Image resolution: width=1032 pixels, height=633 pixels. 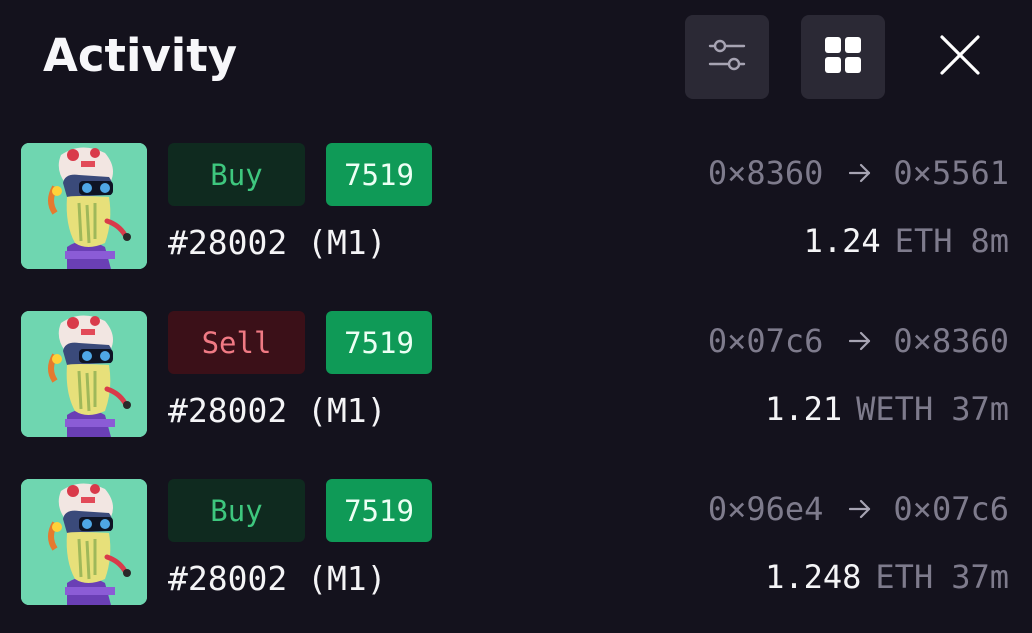 What do you see at coordinates (804, 409) in the screenshot?
I see `price-amount: 1.21` at bounding box center [804, 409].